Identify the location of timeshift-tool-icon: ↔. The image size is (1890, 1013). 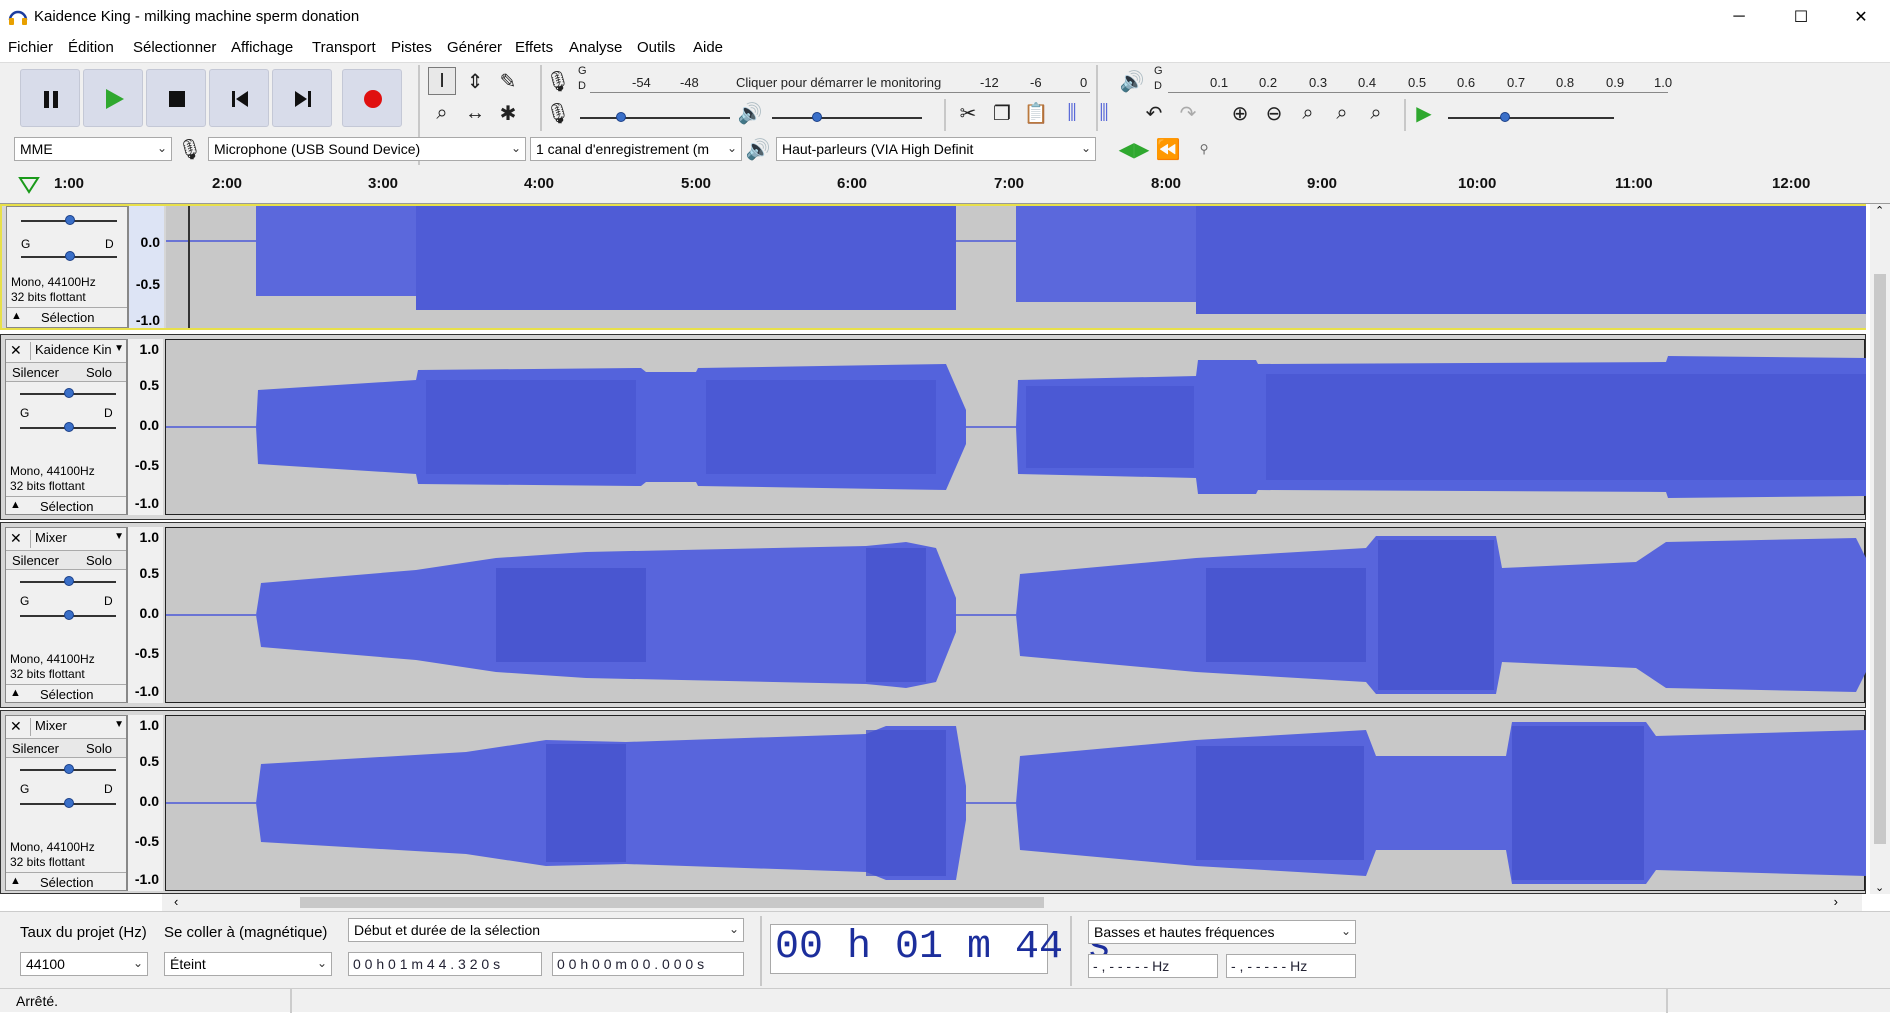
(475, 113).